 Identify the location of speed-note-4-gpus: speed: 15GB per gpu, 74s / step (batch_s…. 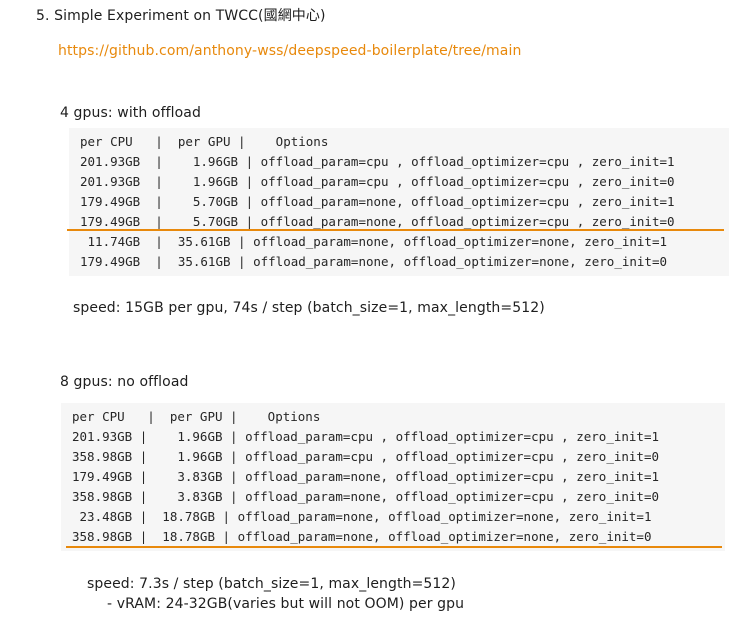
(309, 308).